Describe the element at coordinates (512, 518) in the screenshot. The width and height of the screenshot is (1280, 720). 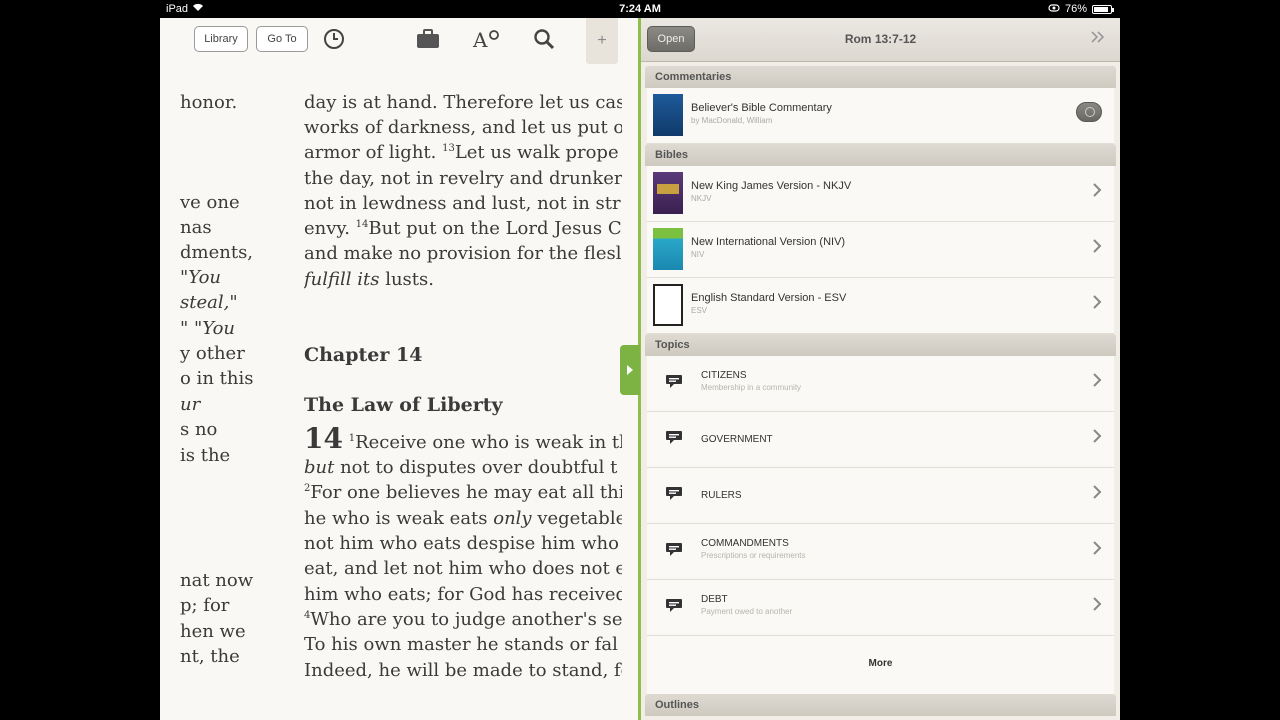
I see `italic-text: only` at that location.